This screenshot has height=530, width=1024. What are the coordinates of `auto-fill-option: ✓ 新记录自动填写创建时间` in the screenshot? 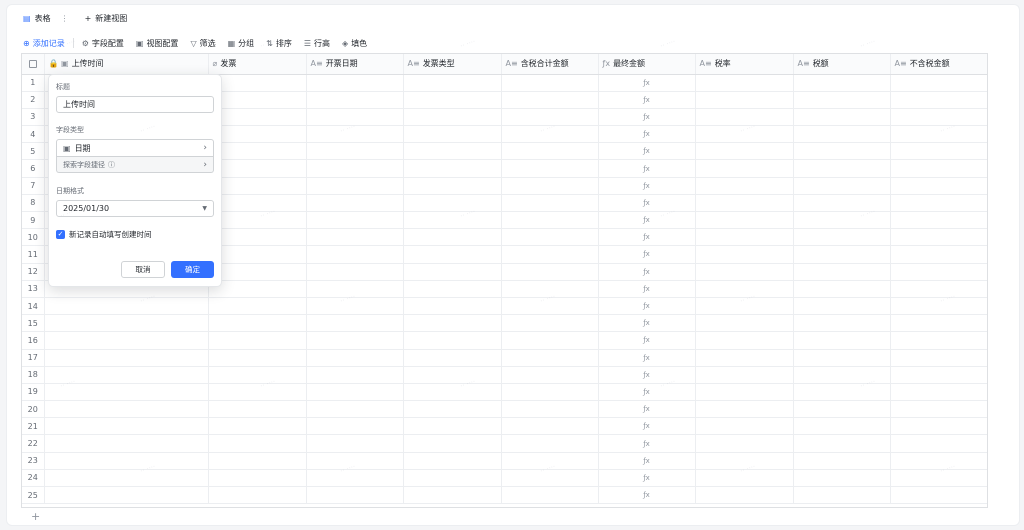 It's located at (135, 234).